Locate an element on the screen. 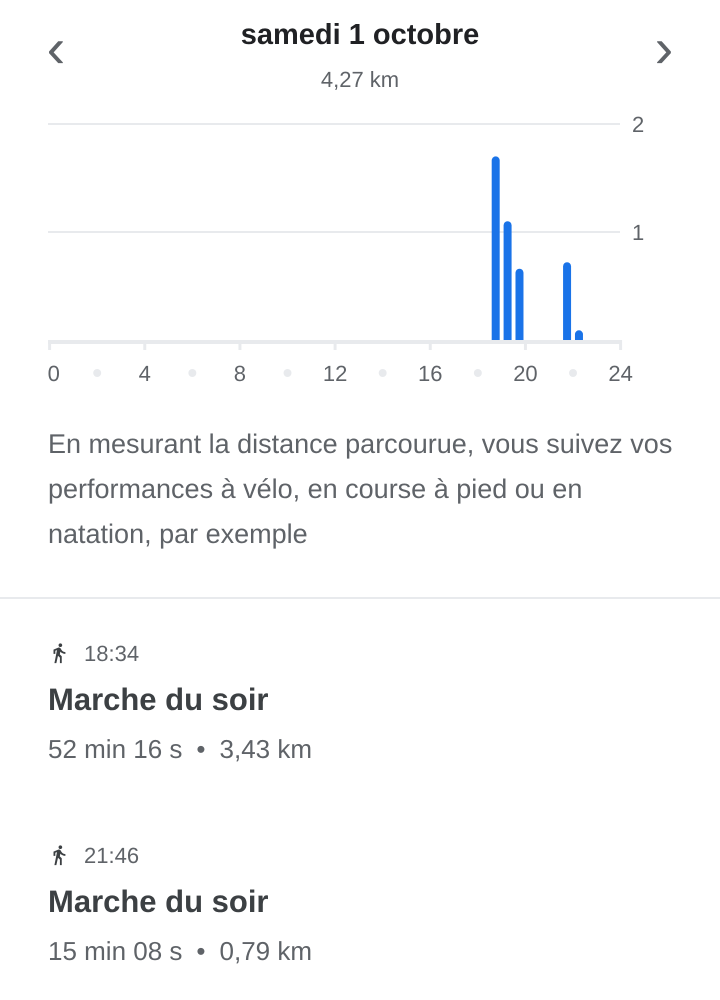 The width and height of the screenshot is (720, 1000). activity-distance: 0,79 km is located at coordinates (266, 951).